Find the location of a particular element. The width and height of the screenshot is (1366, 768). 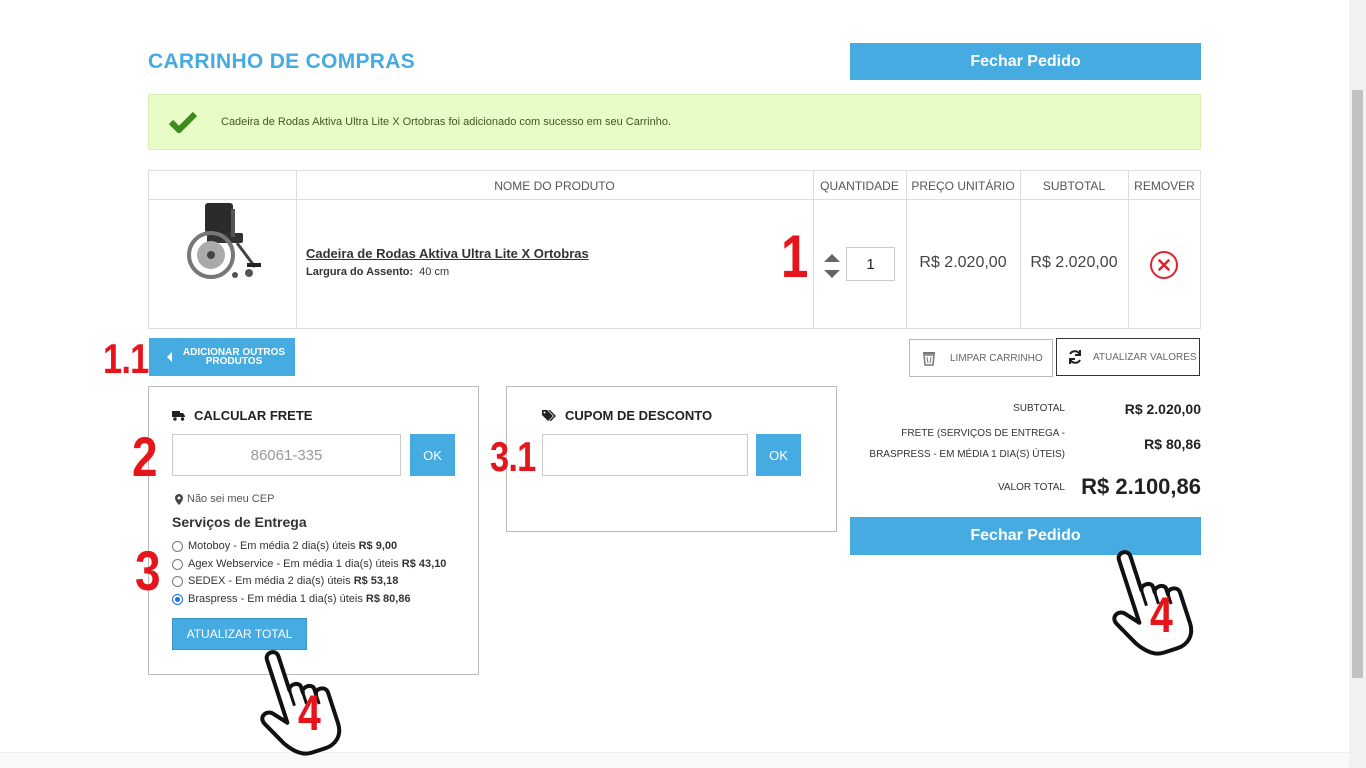

cupom-desconto-box: CUPOM DE DESCONTO OK is located at coordinates (671, 459).